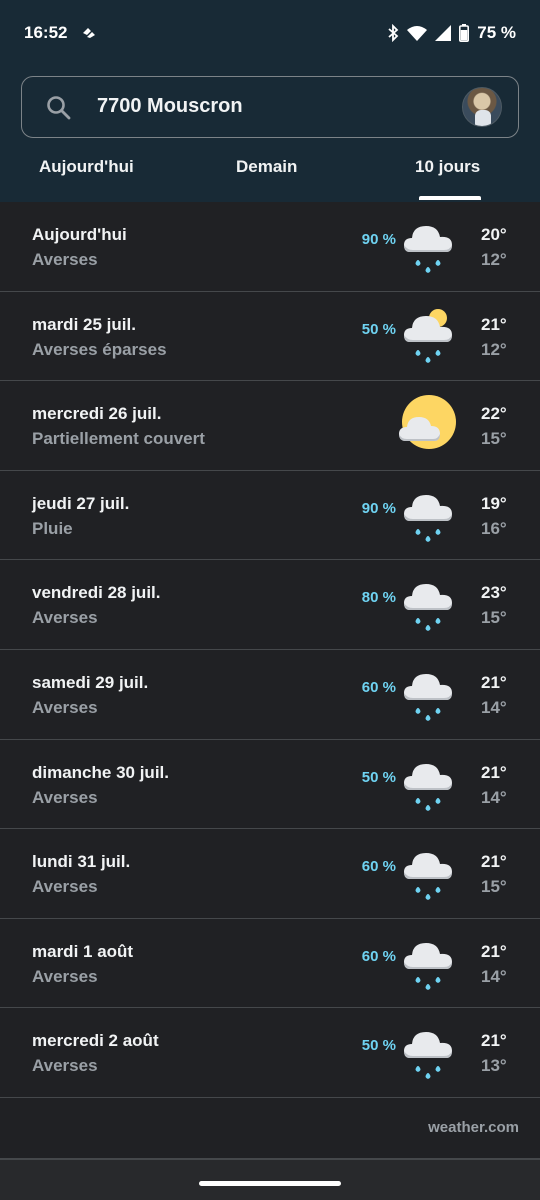 The image size is (540, 1200). I want to click on scattered-showers-icon, so click(428, 337).